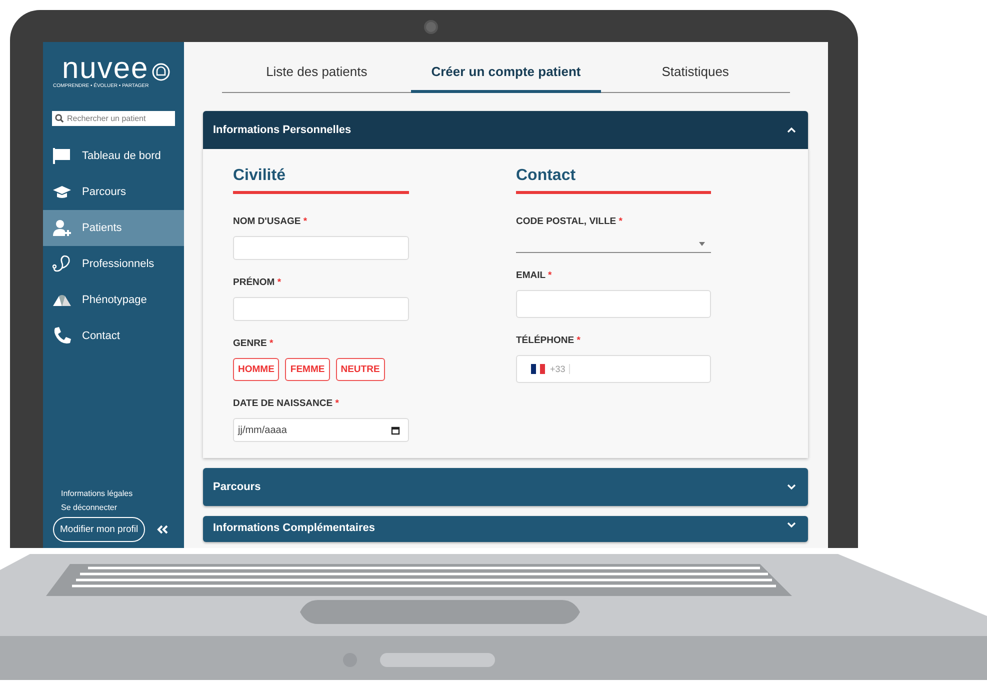 The height and width of the screenshot is (684, 987). Describe the element at coordinates (505, 130) in the screenshot. I see `section-header: Informations Personnelles` at that location.